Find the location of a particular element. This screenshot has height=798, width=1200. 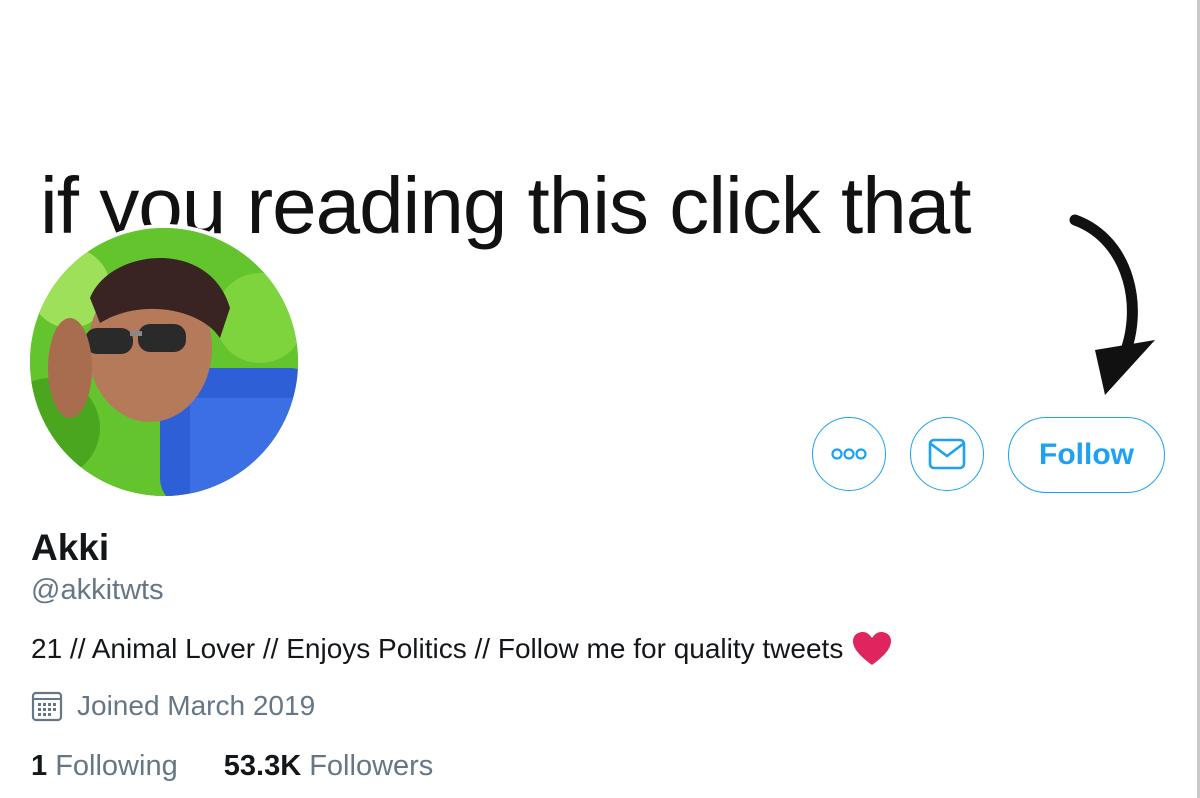

more-dots-icon is located at coordinates (849, 454).